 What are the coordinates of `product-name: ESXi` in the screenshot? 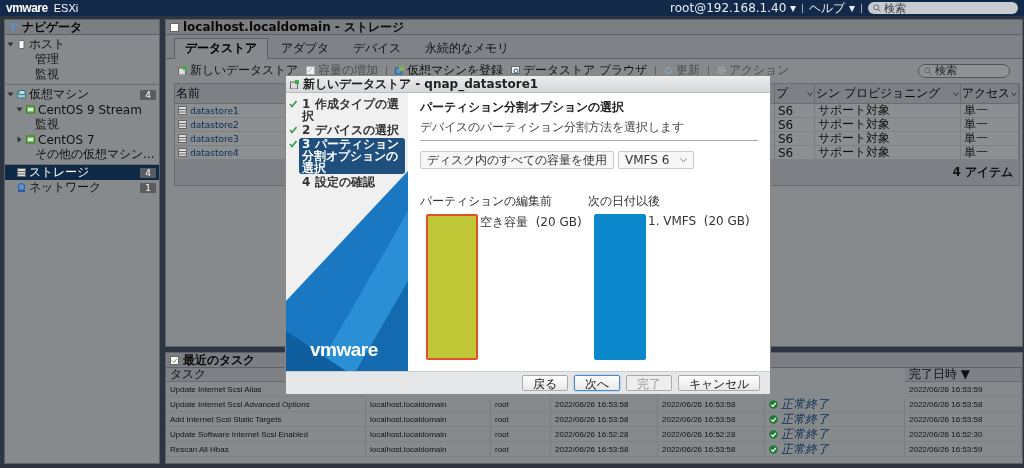 It's located at (66, 8).